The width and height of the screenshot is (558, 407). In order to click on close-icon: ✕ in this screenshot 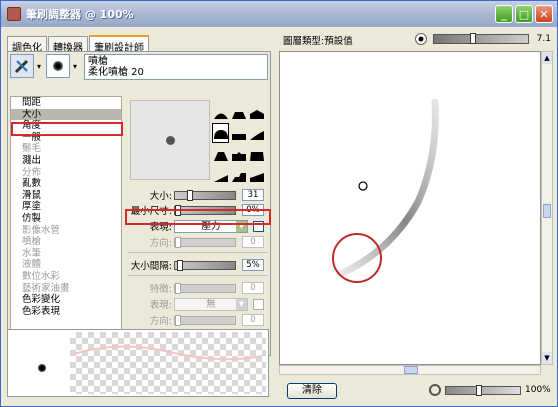, I will do `click(544, 14)`.